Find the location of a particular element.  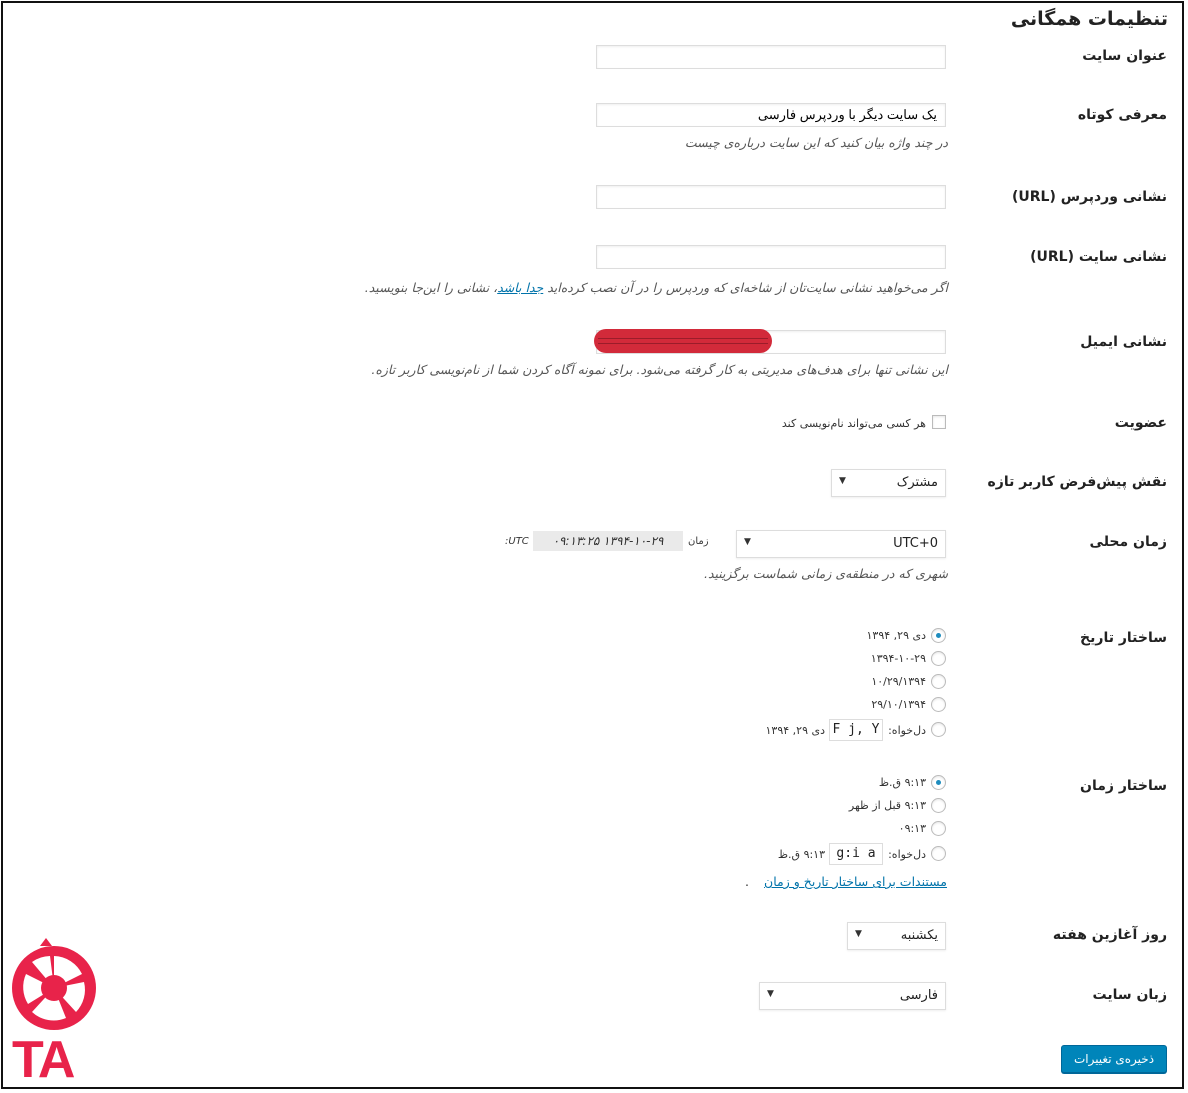

time-format-option-3: ۰۹:۱۳ is located at coordinates (912, 828).